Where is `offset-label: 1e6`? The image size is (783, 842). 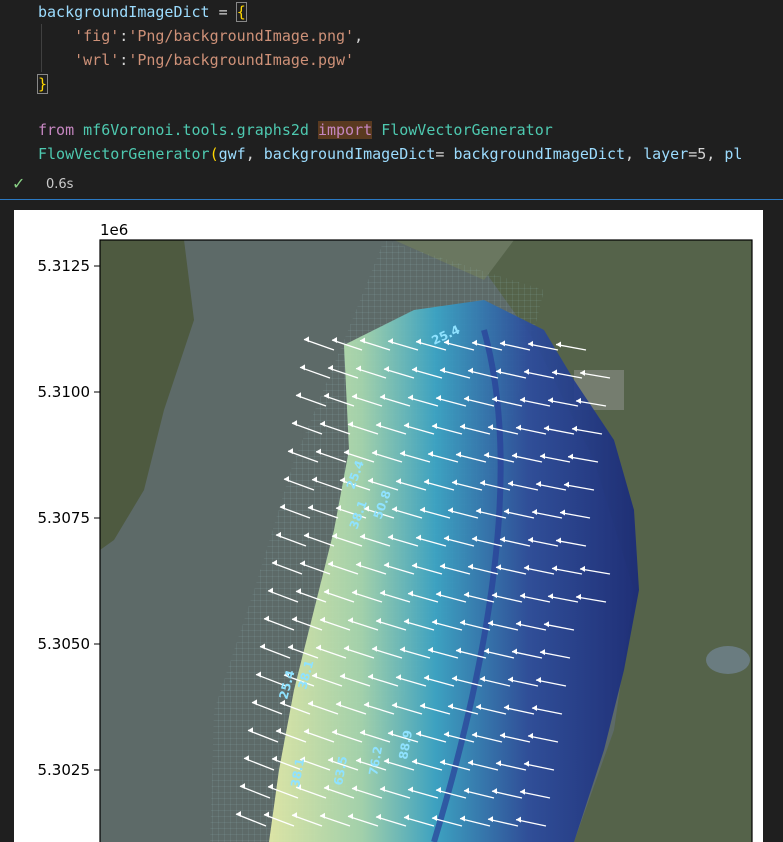
offset-label: 1e6 is located at coordinates (114, 230).